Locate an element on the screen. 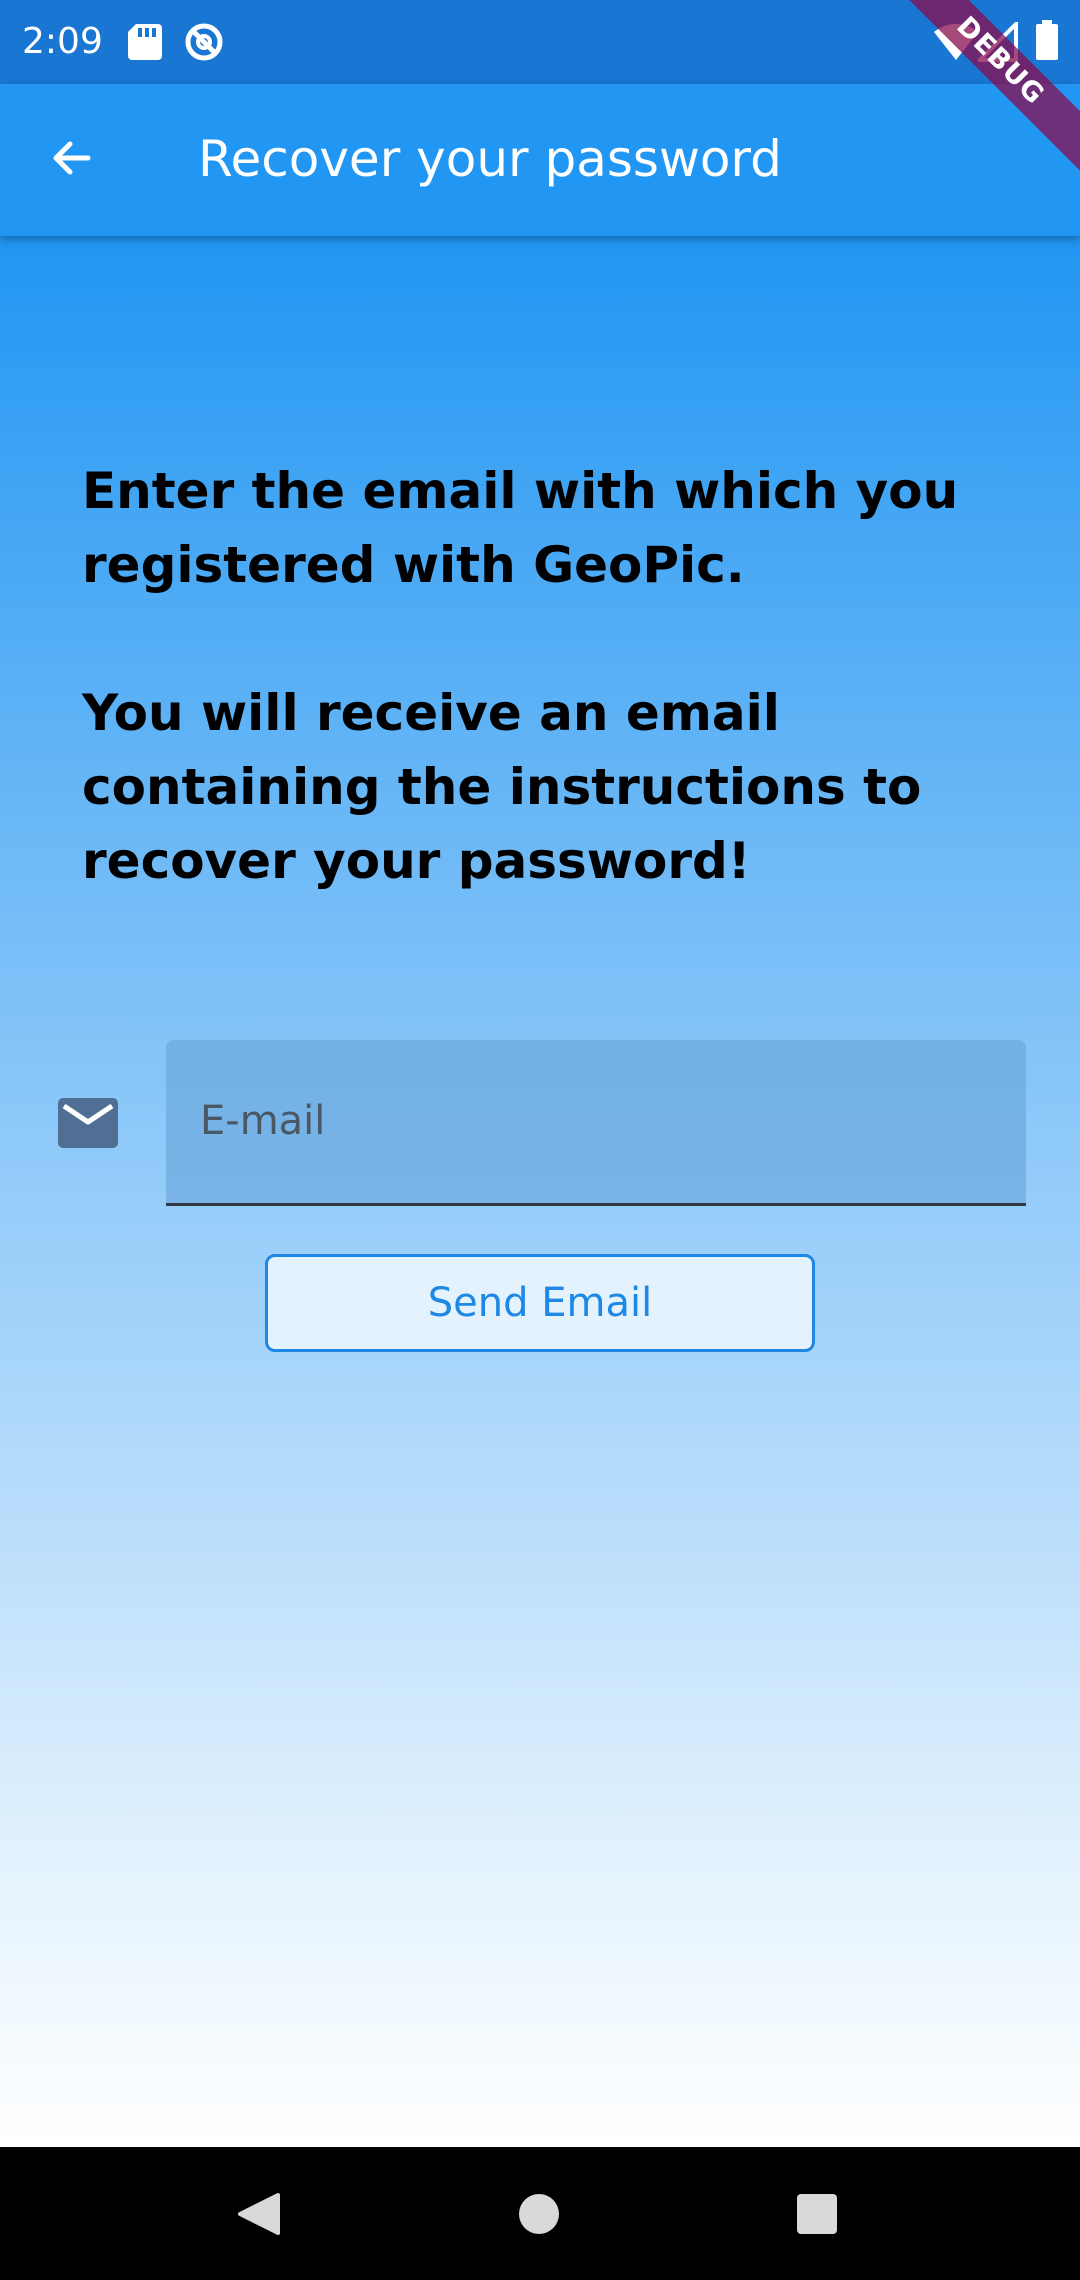 This screenshot has width=1080, height=2280. sd-card-icon is located at coordinates (145, 44).